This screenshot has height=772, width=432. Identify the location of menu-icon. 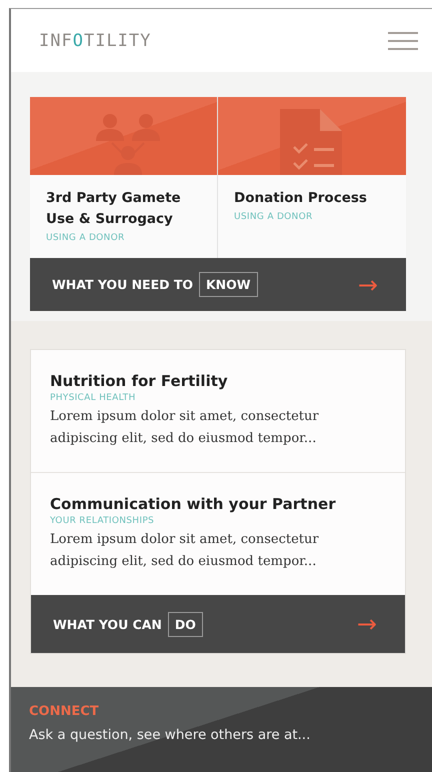
(403, 40).